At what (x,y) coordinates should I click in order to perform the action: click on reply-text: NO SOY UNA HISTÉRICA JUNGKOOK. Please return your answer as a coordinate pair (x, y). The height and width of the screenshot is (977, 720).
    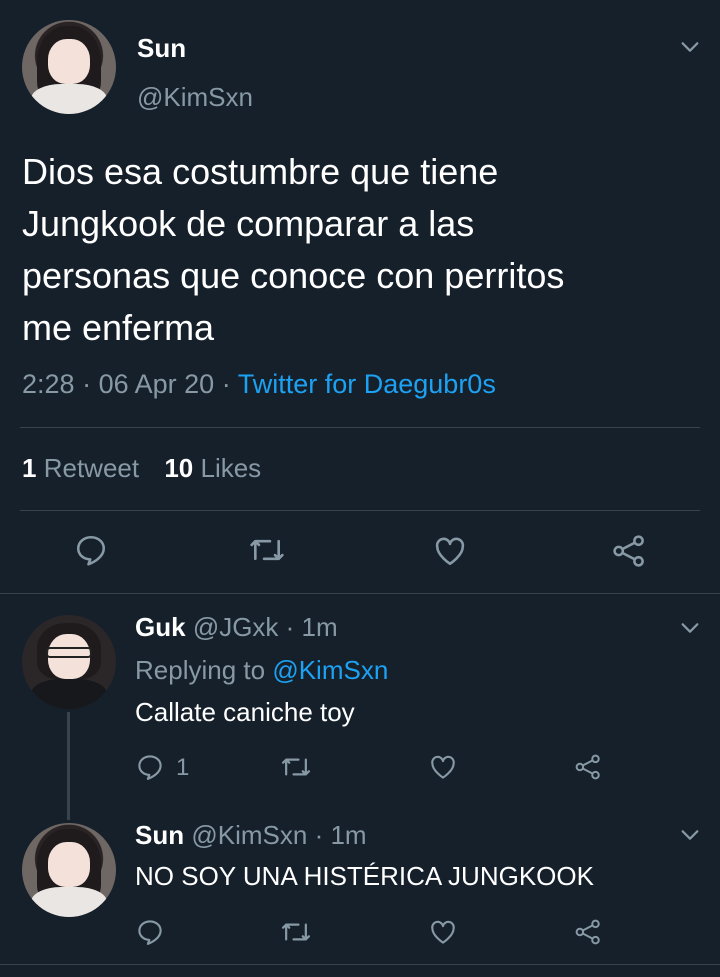
    Looking at the image, I should click on (364, 876).